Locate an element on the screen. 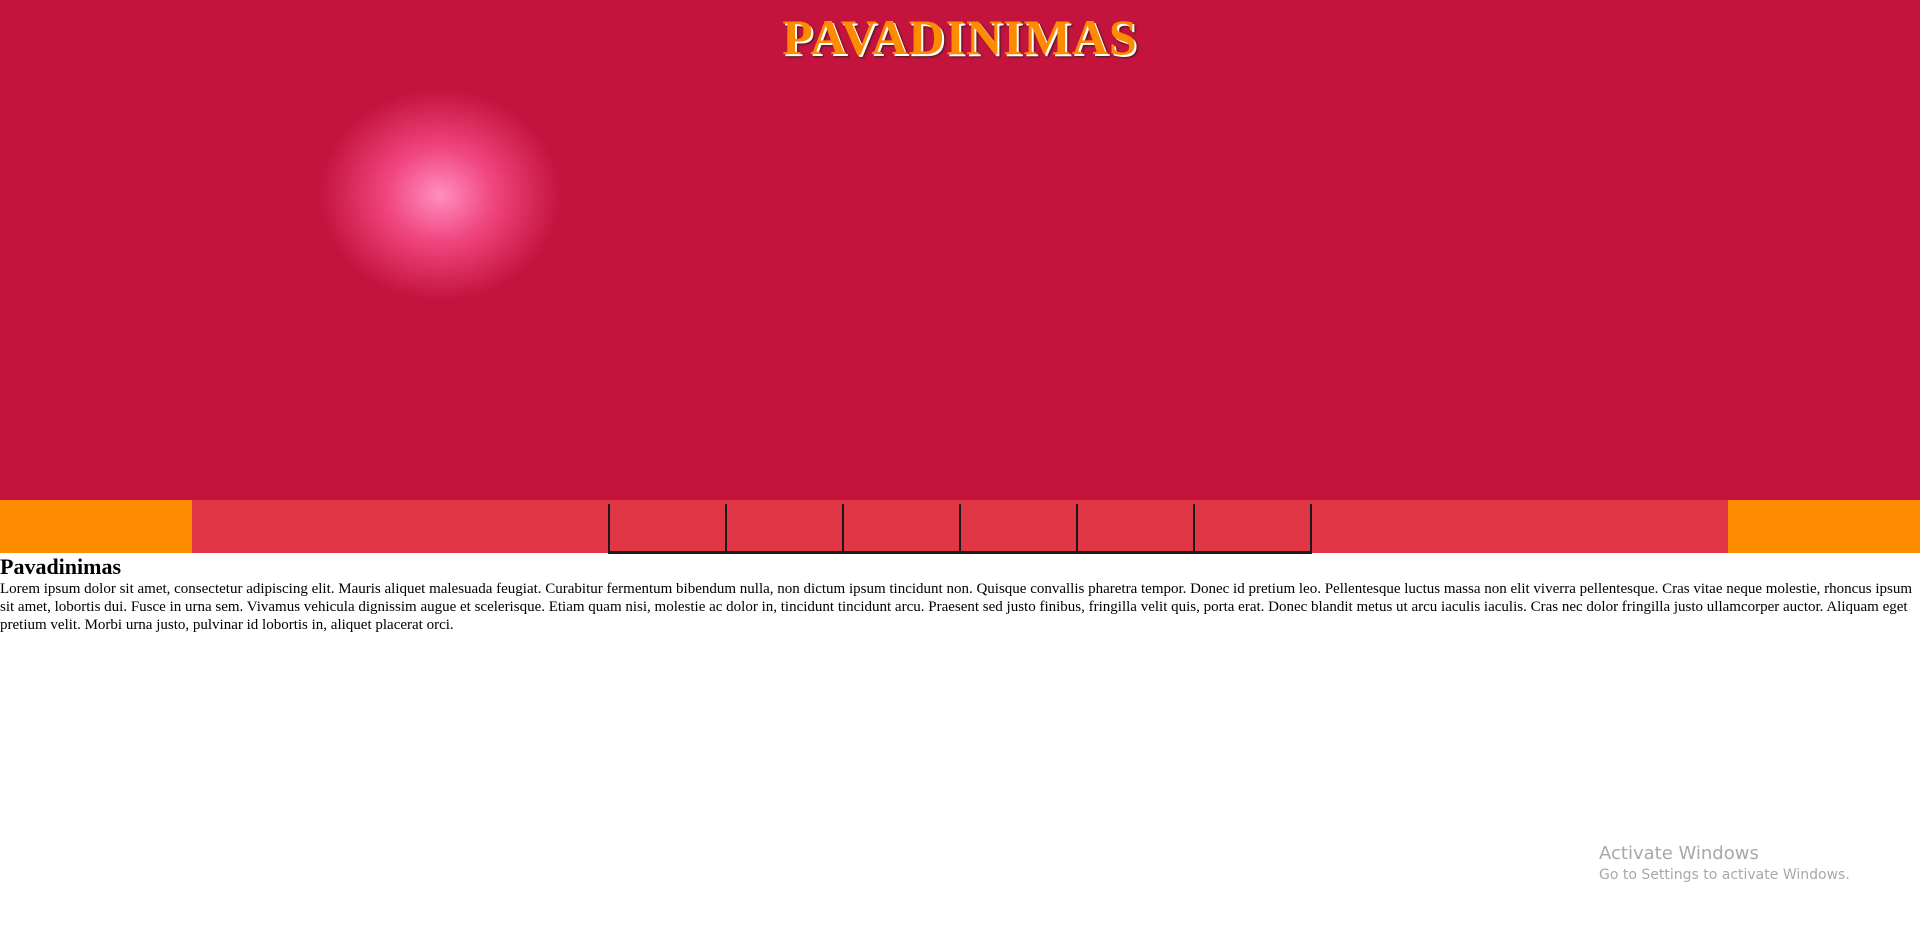 Image resolution: width=1920 pixels, height=931 pixels. page-title: PAVADINIMAS is located at coordinates (960, 37).